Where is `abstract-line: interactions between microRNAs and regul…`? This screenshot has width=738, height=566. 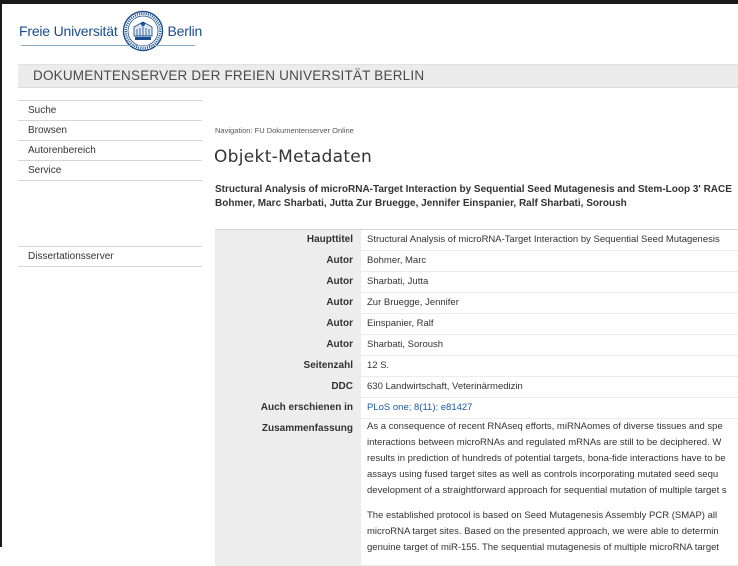
abstract-line: interactions between microRNAs and regul… is located at coordinates (544, 442).